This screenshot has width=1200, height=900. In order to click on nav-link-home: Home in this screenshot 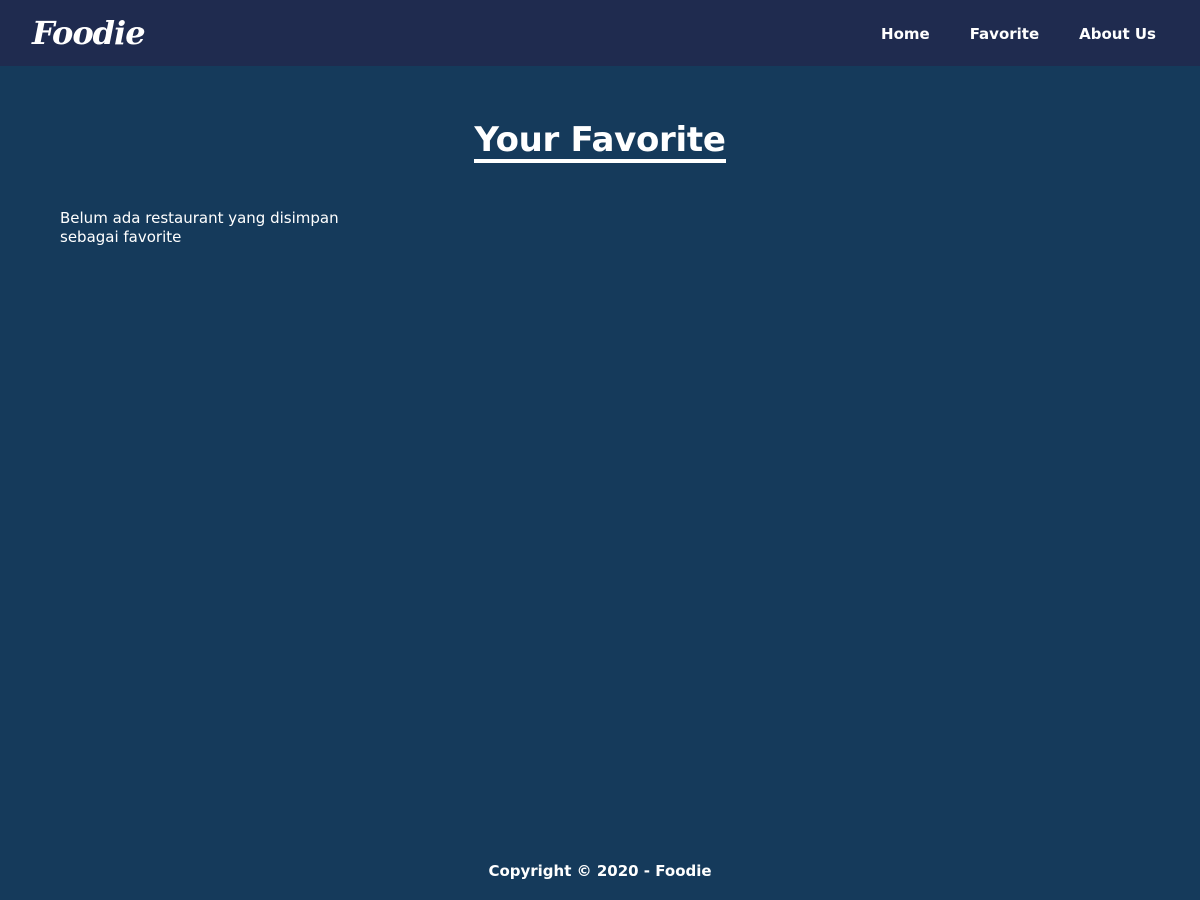, I will do `click(905, 34)`.